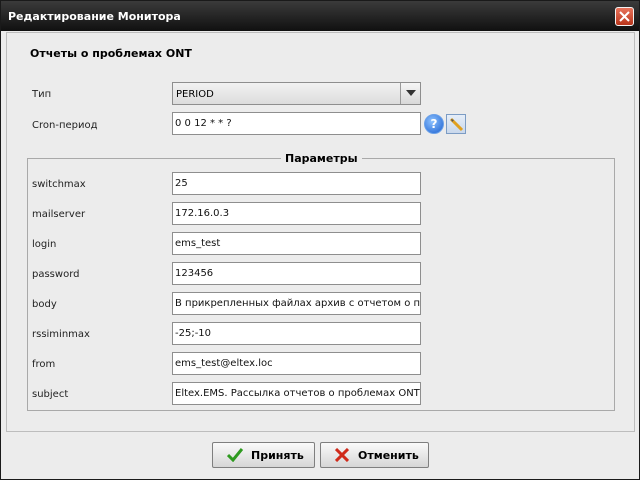 This screenshot has height=480, width=640. I want to click on window-title: Редактирование Монитора, so click(94, 16).